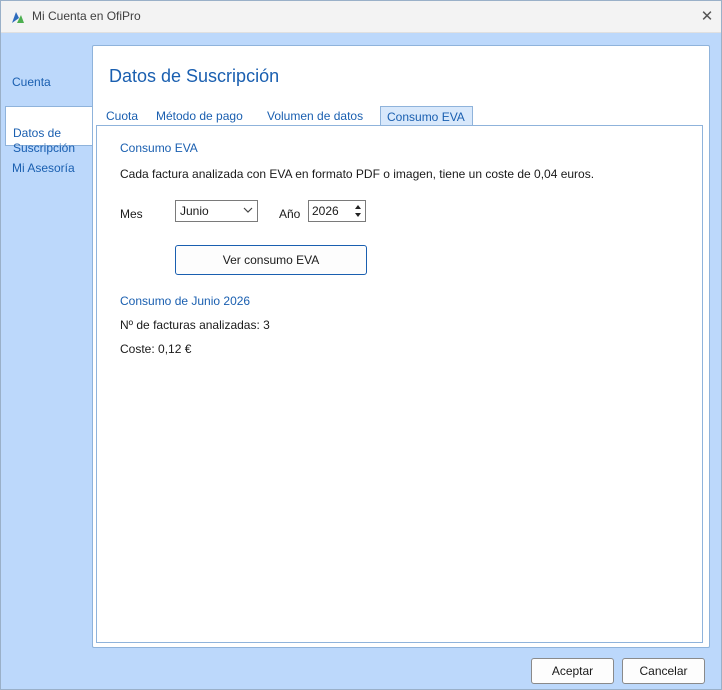 The width and height of the screenshot is (722, 690). I want to click on month-label: Mes, so click(131, 214).